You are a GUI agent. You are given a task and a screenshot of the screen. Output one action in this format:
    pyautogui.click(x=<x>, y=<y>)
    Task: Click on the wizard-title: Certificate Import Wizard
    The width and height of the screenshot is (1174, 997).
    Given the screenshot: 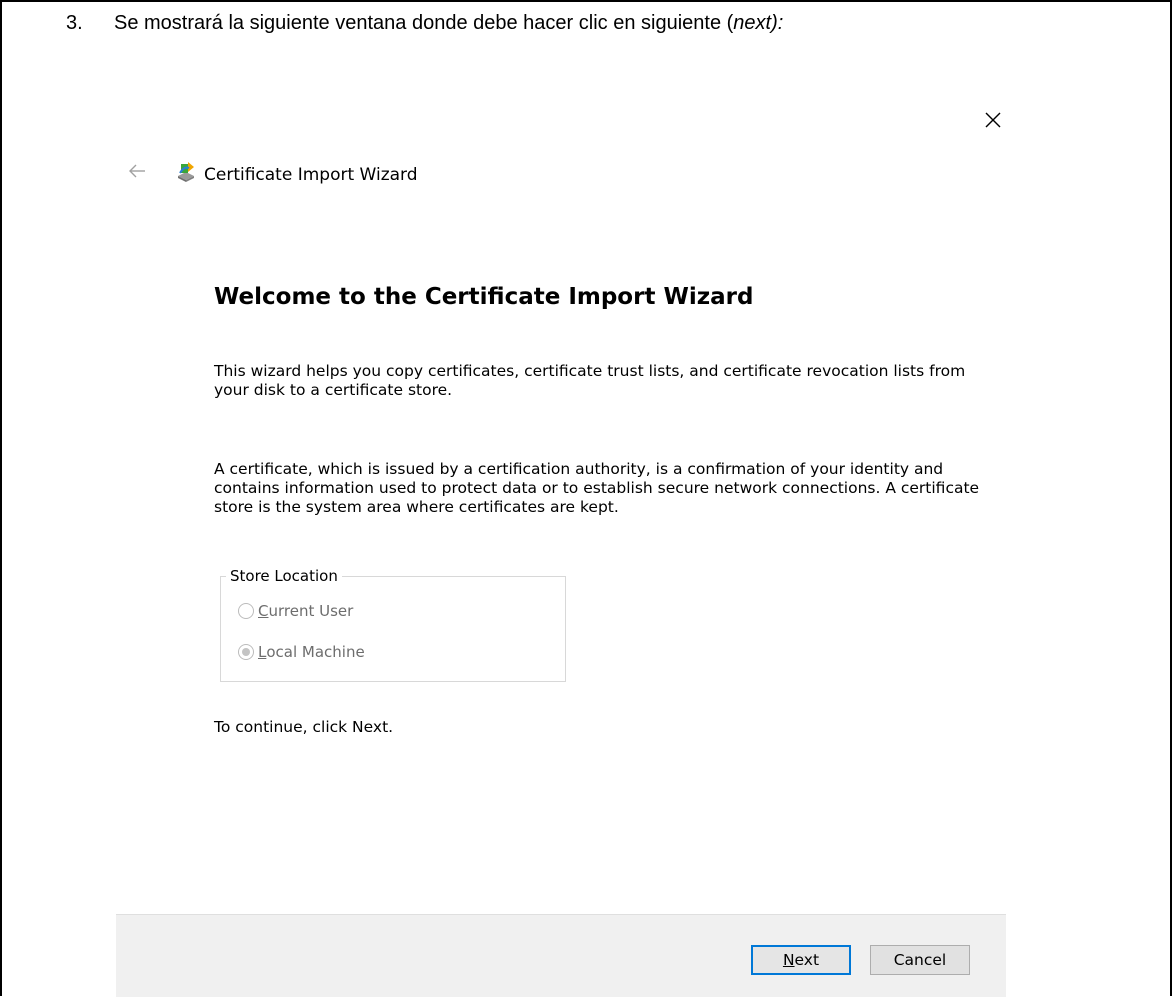 What is the action you would take?
    pyautogui.click(x=311, y=175)
    